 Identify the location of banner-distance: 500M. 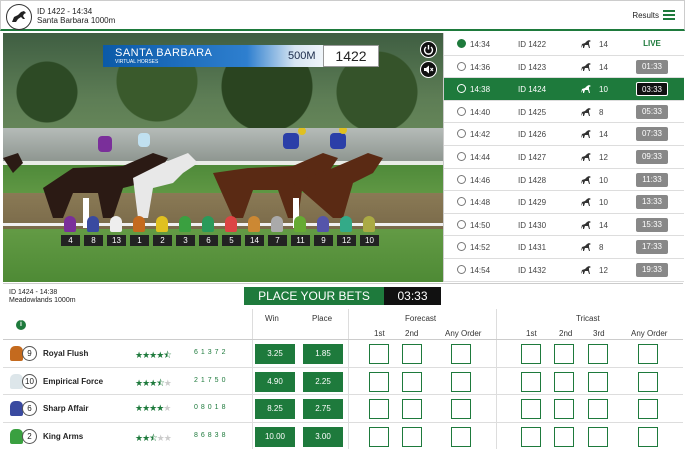
(302, 56).